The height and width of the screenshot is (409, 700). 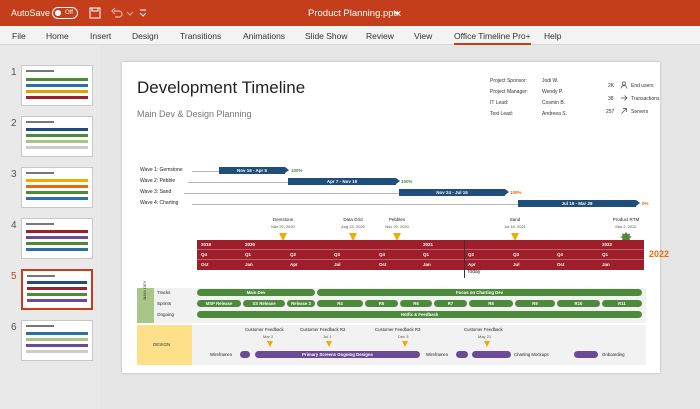 What do you see at coordinates (350, 13) in the screenshot?
I see `title-bar: AutoSave Off Product Planning.pptx` at bounding box center [350, 13].